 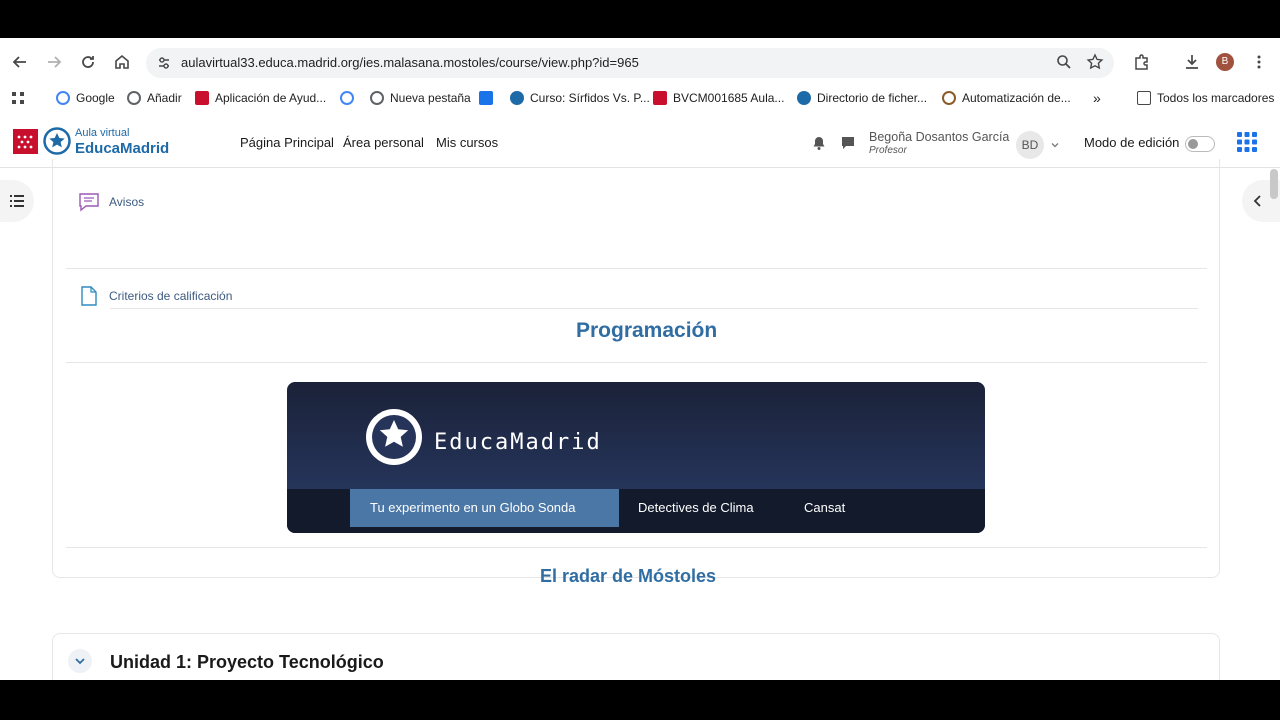 I want to click on user-avatar: BD, so click(x=1030, y=145).